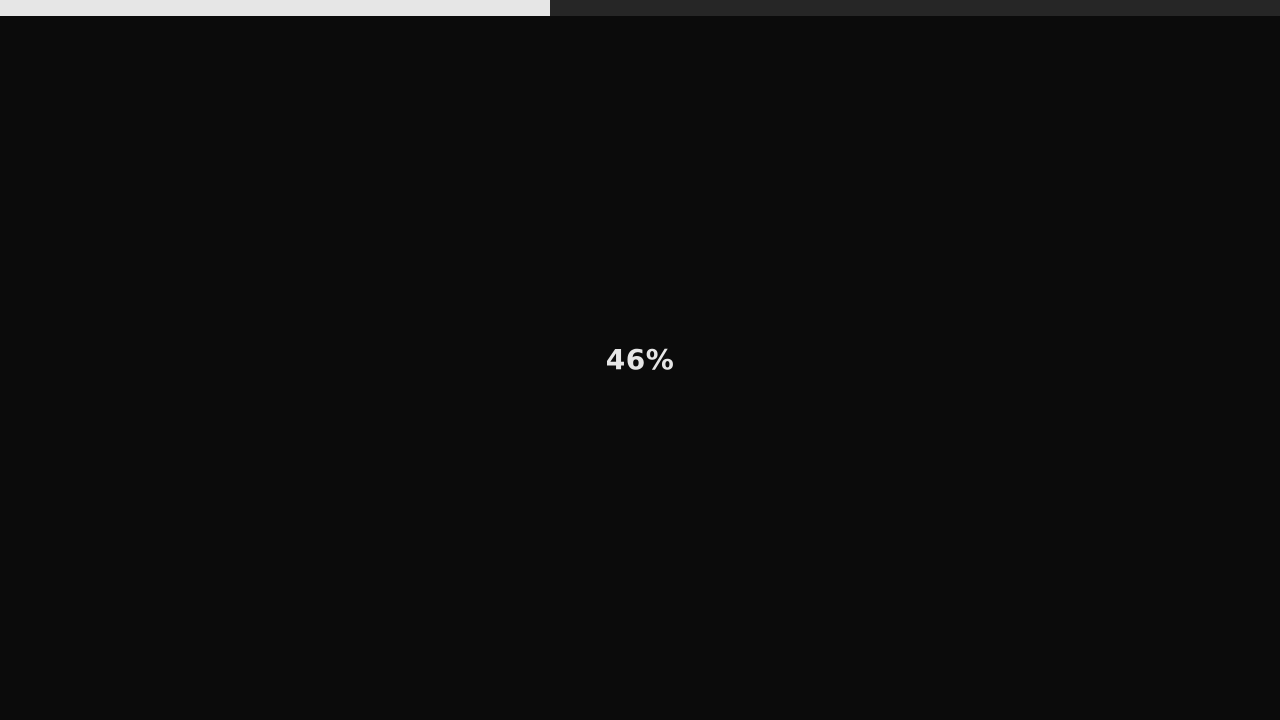 The height and width of the screenshot is (720, 1280). Describe the element at coordinates (640, 8) in the screenshot. I see `progress-bar-track` at that location.